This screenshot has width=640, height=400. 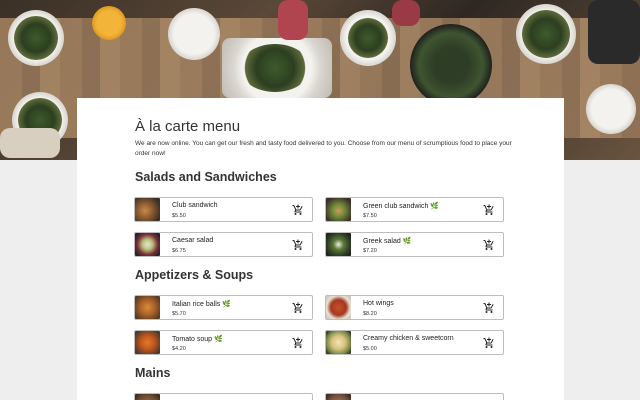 What do you see at coordinates (338, 307) in the screenshot?
I see `hot-wings-image` at bounding box center [338, 307].